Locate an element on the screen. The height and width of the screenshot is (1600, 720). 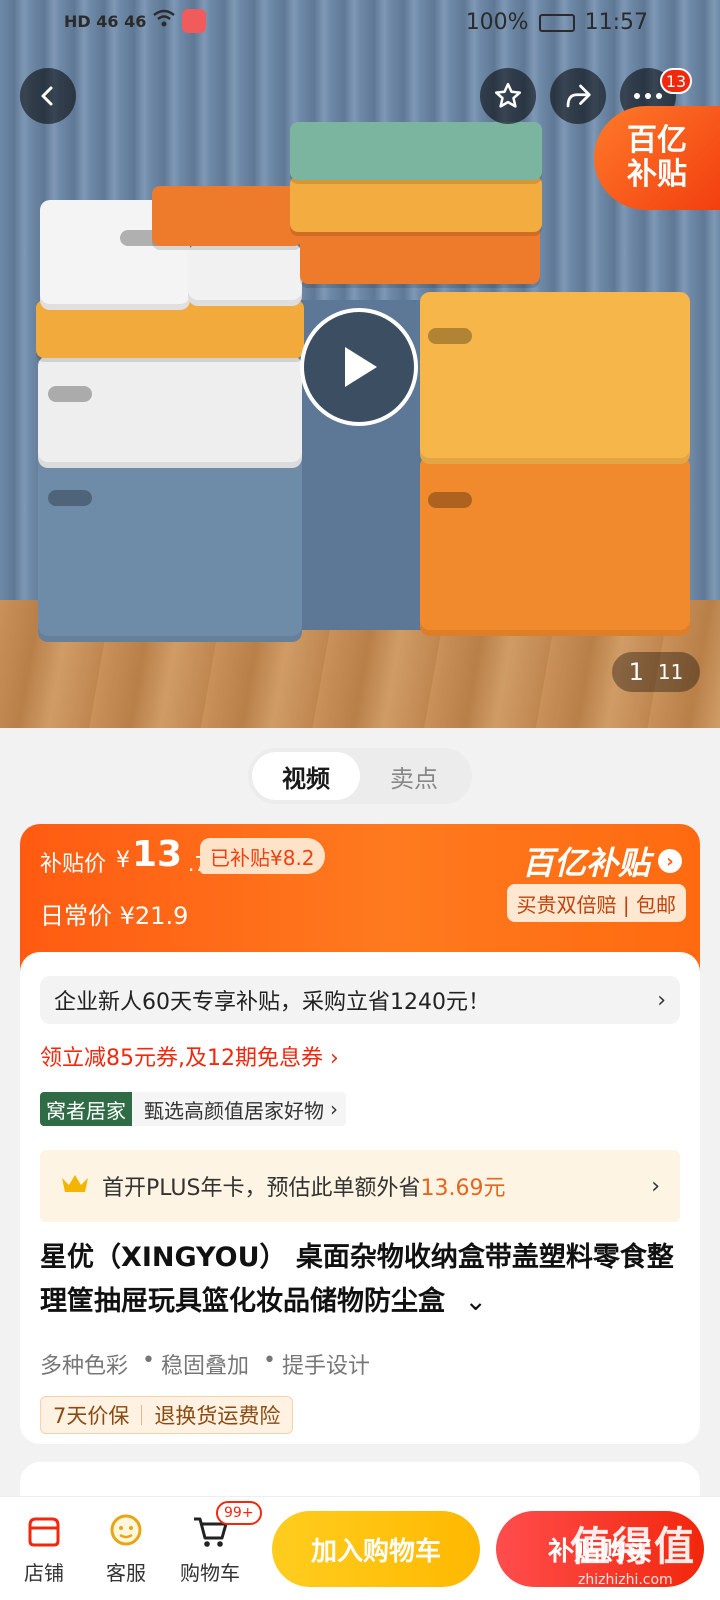
customer-service-icon is located at coordinates (126, 1531).